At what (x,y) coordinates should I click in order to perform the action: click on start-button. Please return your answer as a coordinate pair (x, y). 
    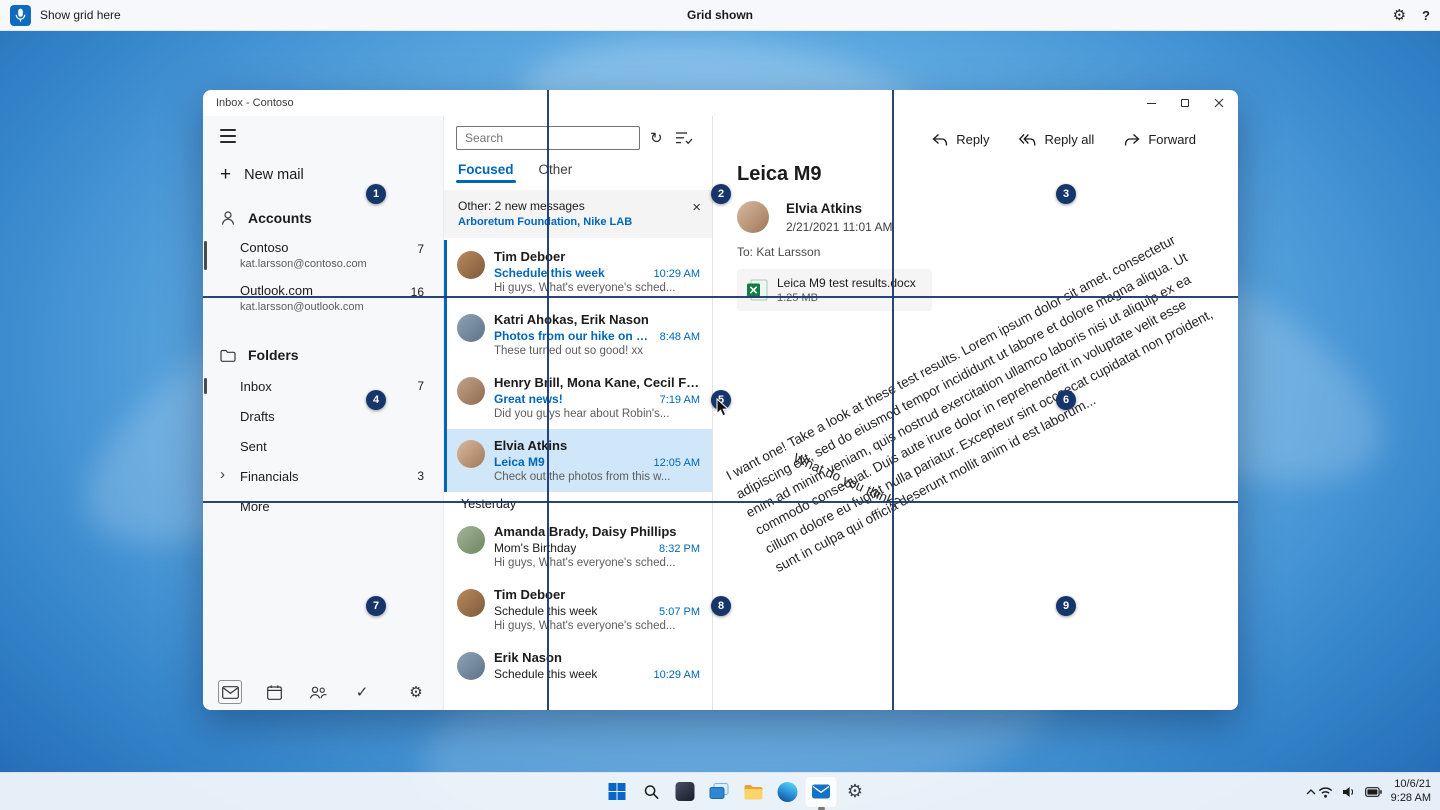
    Looking at the image, I should click on (617, 792).